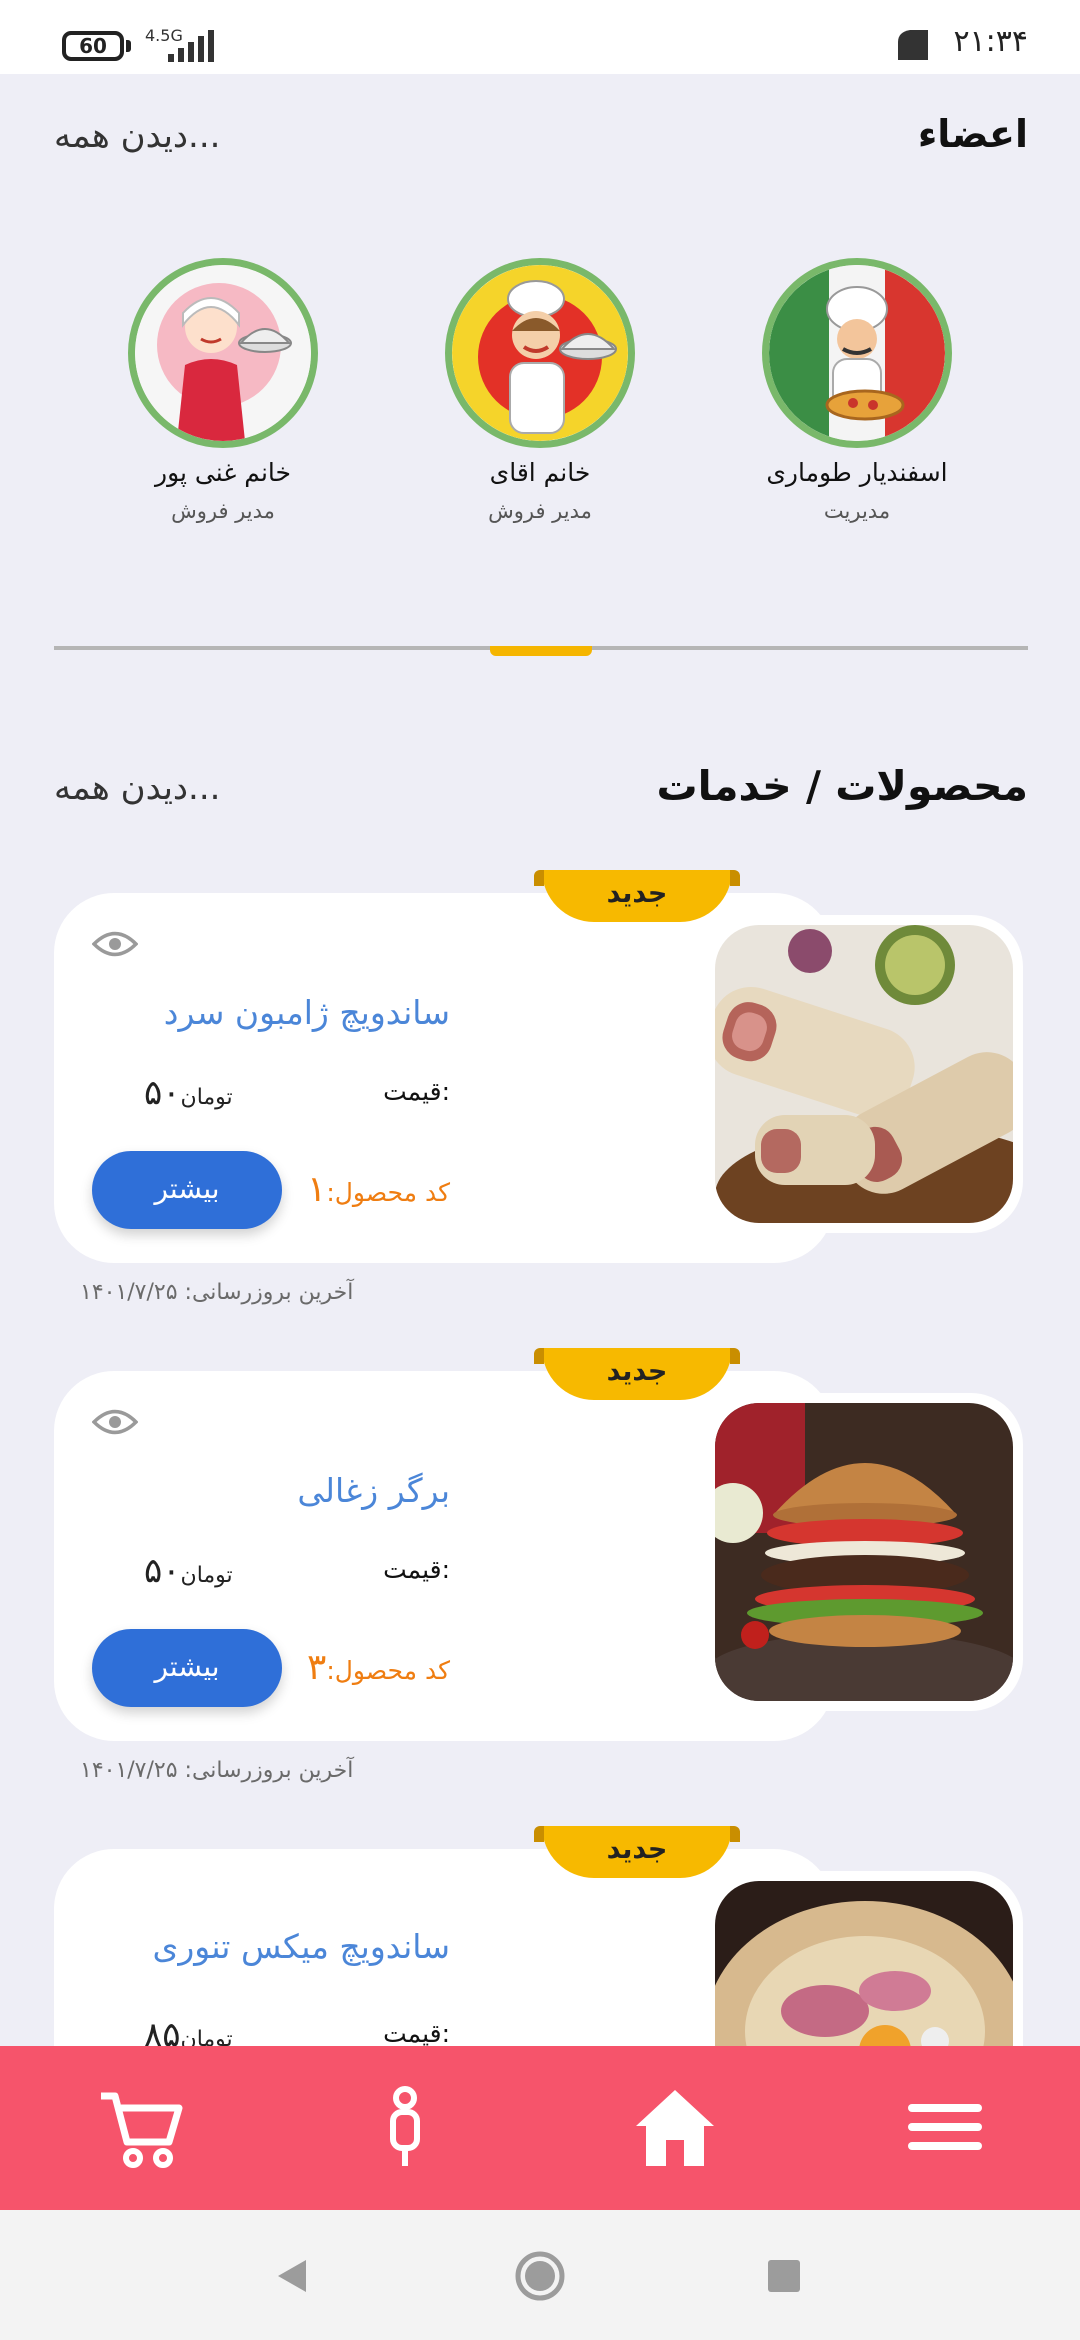  Describe the element at coordinates (540, 37) in the screenshot. I see `status-bar: 60 4.5G ۲۱:۳۴` at that location.